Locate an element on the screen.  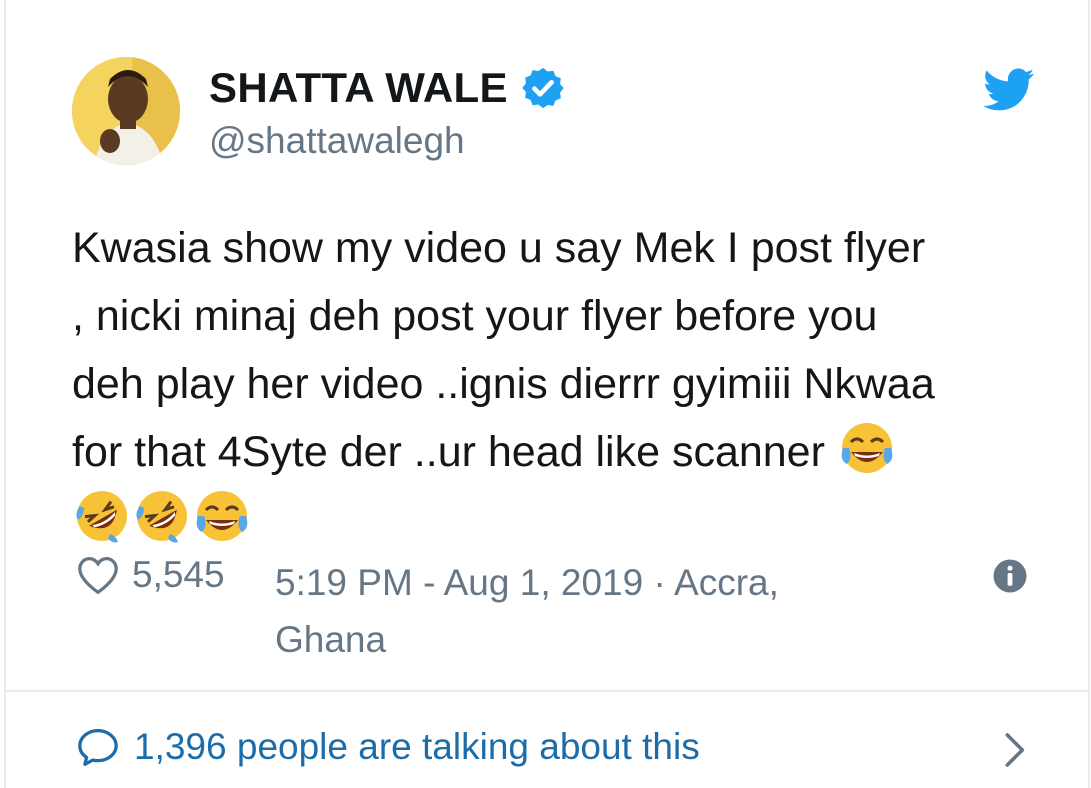
tweet-timestamp: 5:19 PM - Aug 1, 2019 · Accra, Ghana is located at coordinates (585, 611).